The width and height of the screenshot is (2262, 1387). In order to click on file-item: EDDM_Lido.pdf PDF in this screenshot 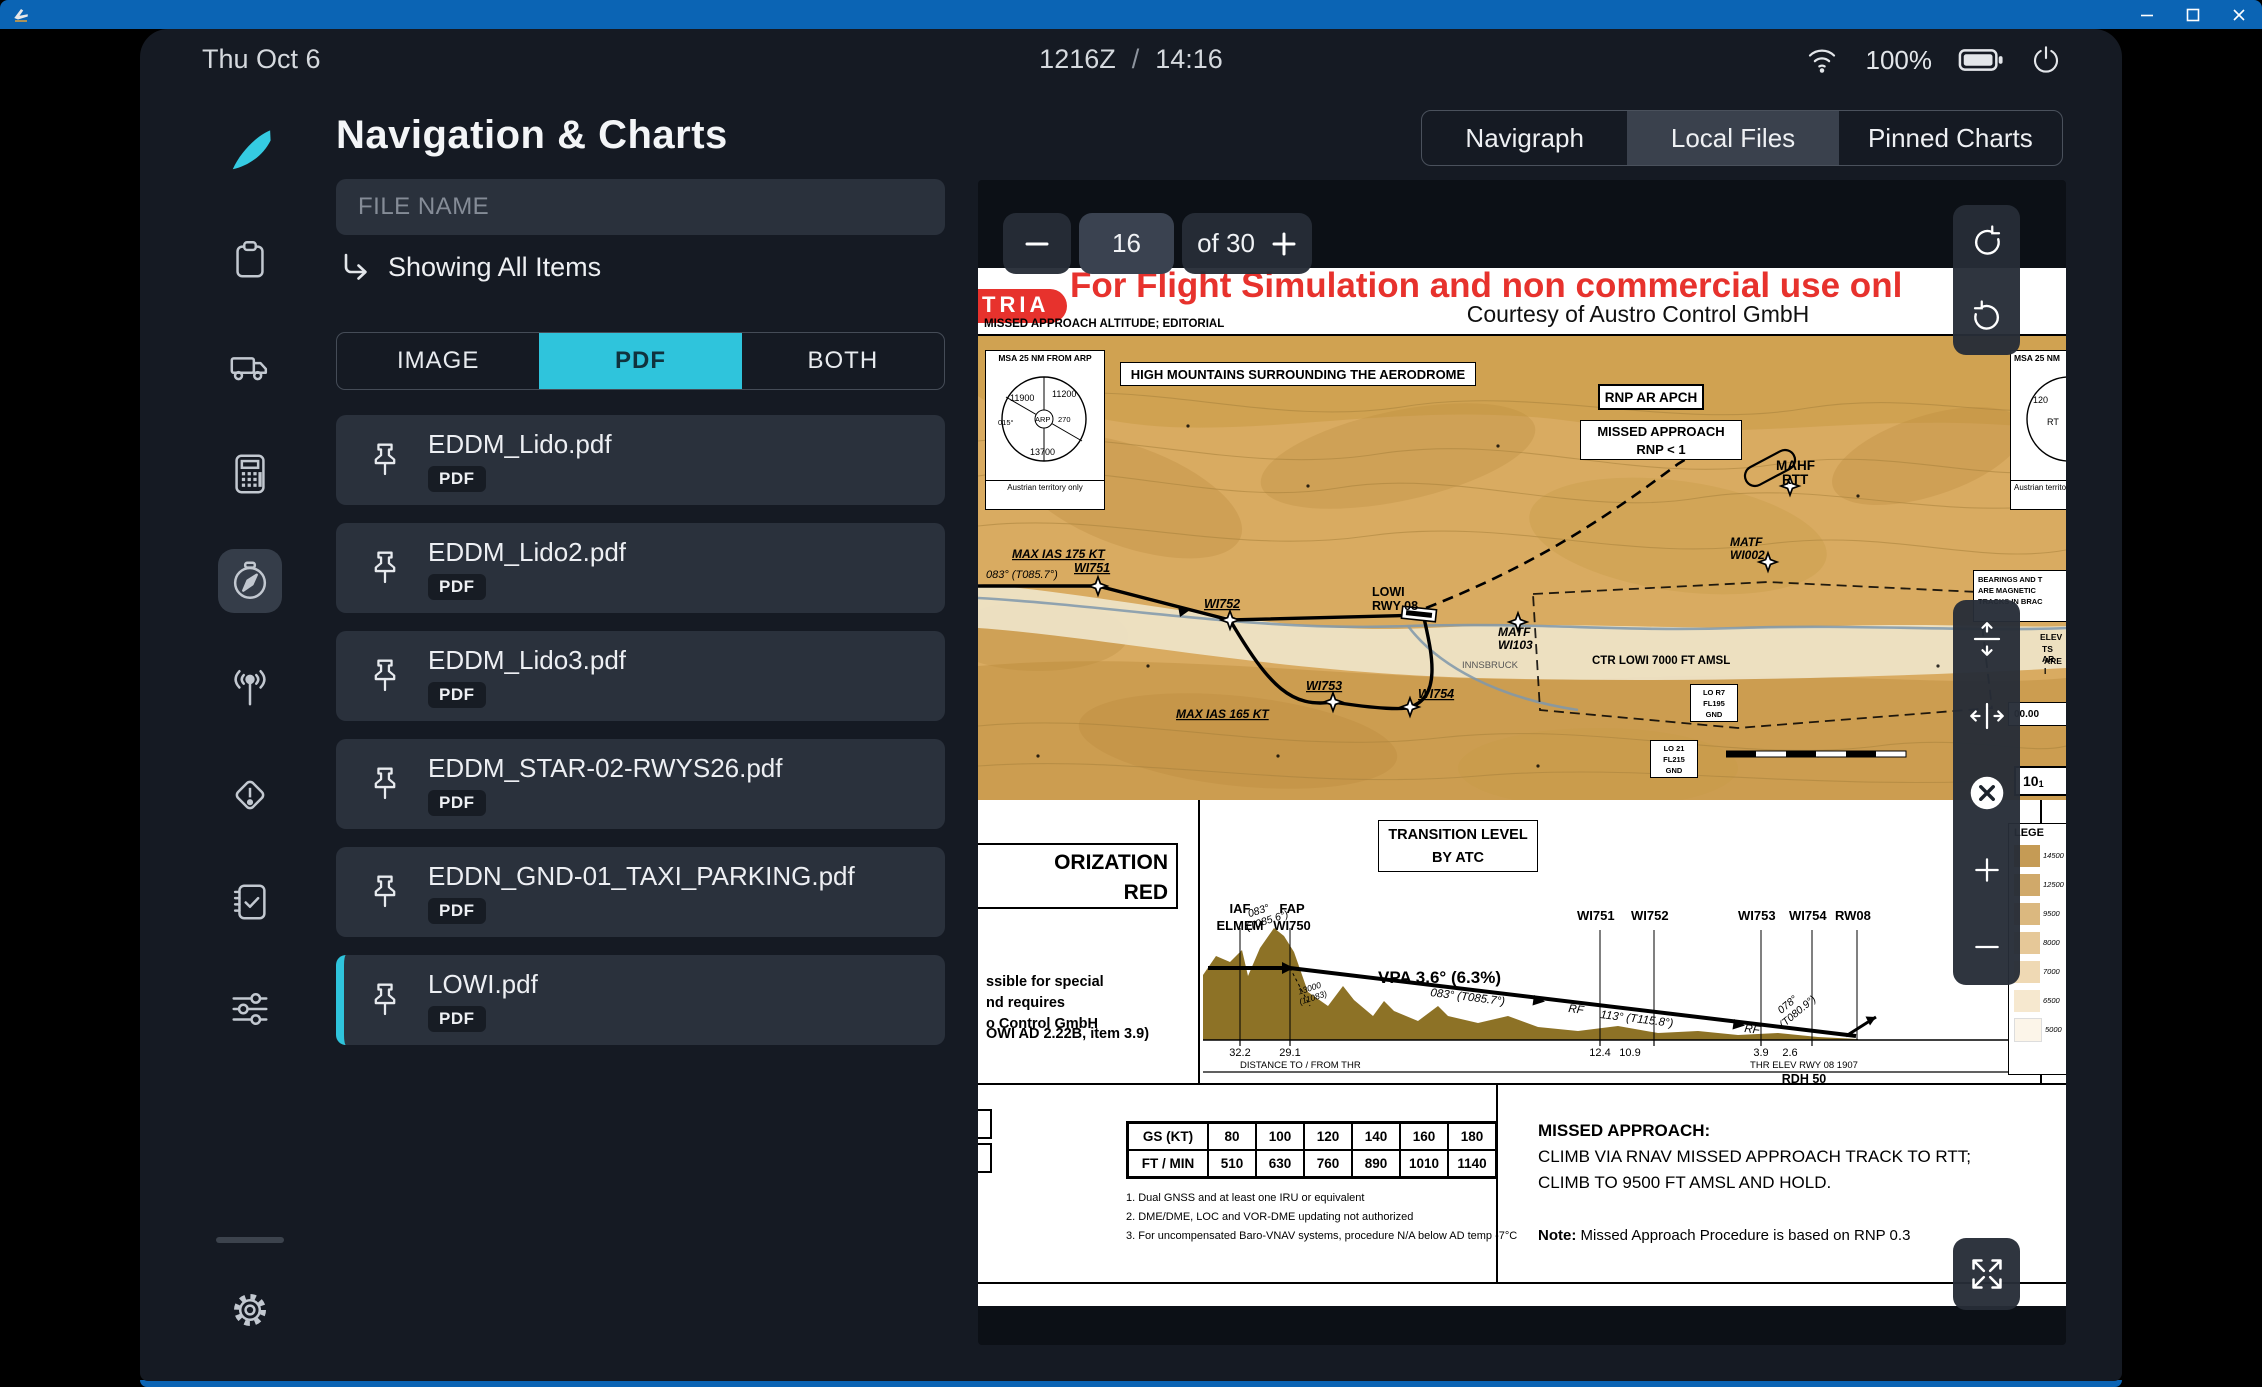, I will do `click(640, 460)`.